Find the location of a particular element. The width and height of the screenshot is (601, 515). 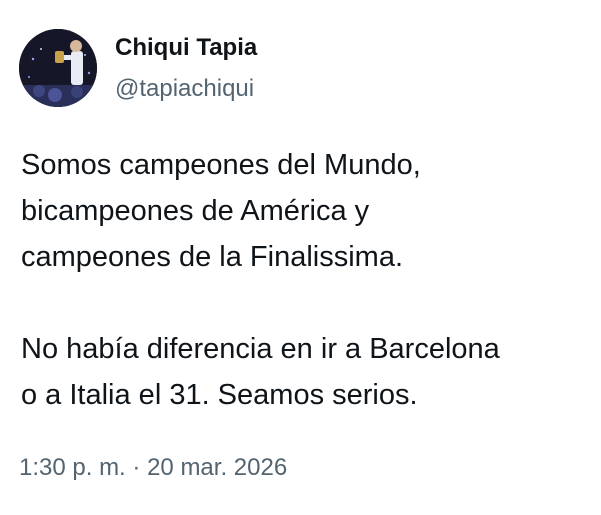

tweet-time: 1:30 p. m. is located at coordinates (72, 467).